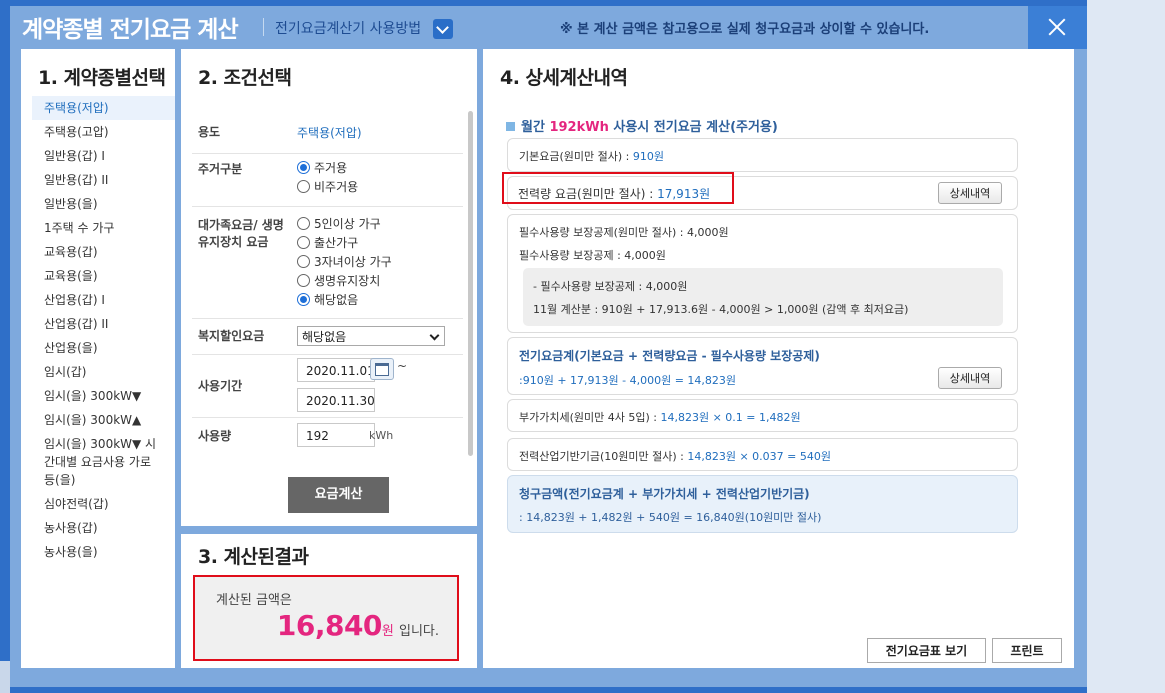  Describe the element at coordinates (327, 132) in the screenshot. I see `usage-row: 용도 주택용(저압)` at that location.